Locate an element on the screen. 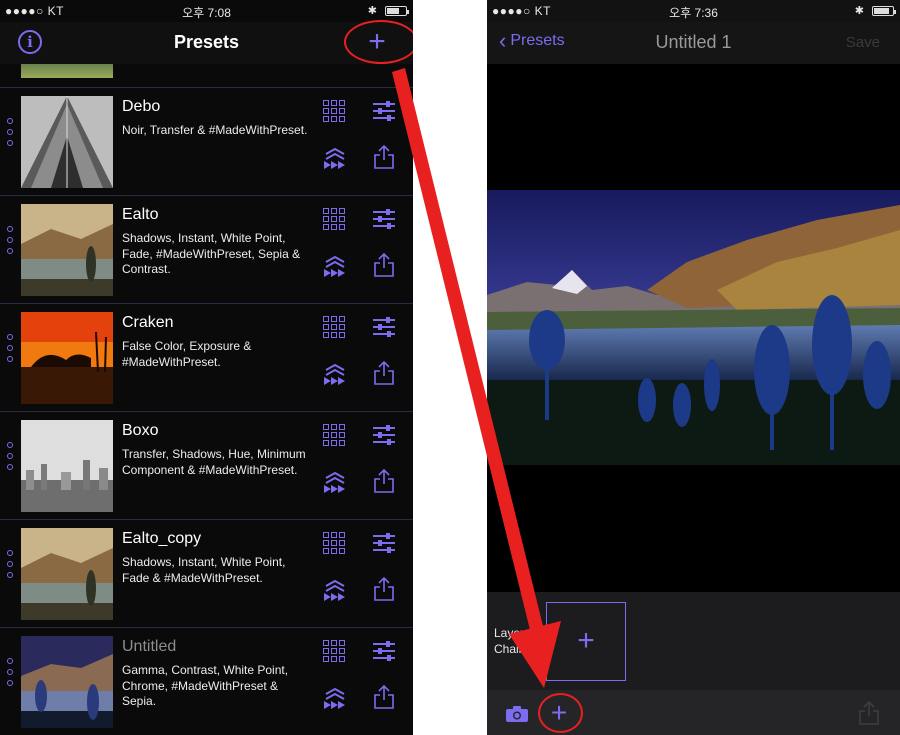  layer-chain-bar: Layer Chain + is located at coordinates (693, 641).